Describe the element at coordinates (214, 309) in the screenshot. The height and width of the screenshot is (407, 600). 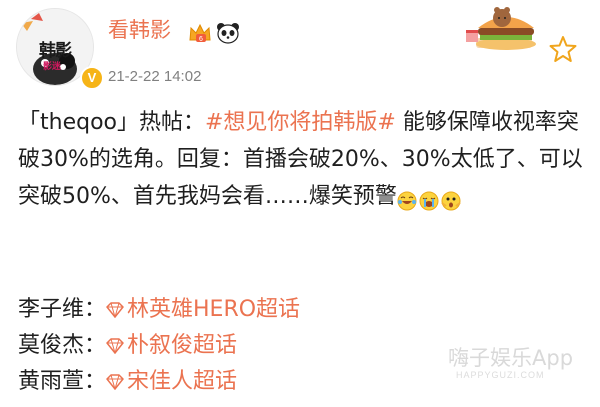
I see `cast-topic-label: 林英雄HERO超话` at that location.